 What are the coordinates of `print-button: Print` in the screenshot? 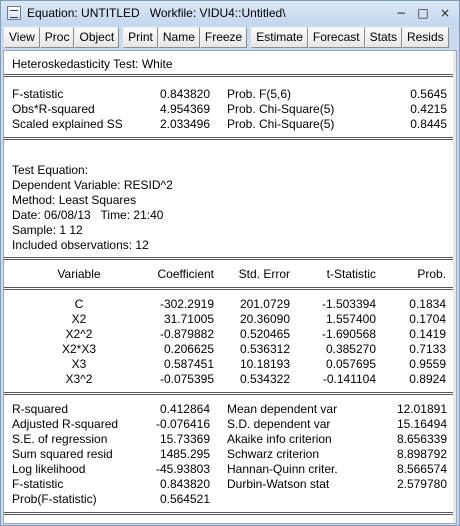 It's located at (140, 37).